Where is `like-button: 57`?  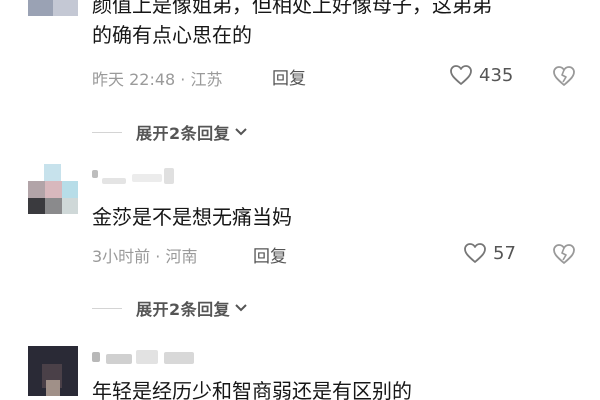 like-button: 57 is located at coordinates (489, 253).